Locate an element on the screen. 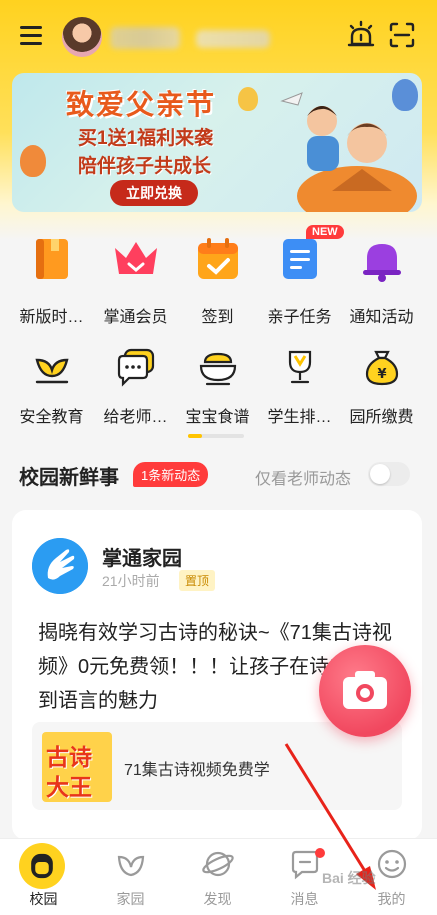  thumbnail-line-2: 大王 is located at coordinates (69, 787).